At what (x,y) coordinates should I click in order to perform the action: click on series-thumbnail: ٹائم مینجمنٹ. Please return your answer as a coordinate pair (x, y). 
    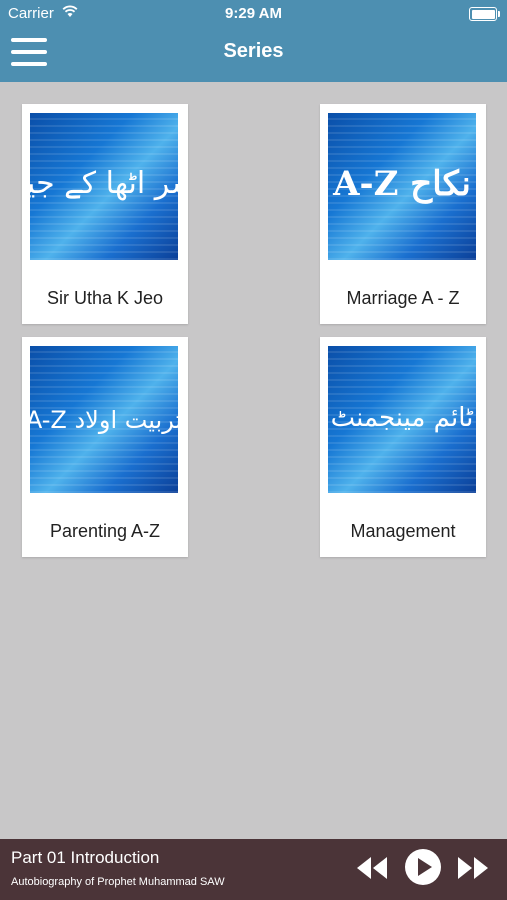
    Looking at the image, I should click on (402, 419).